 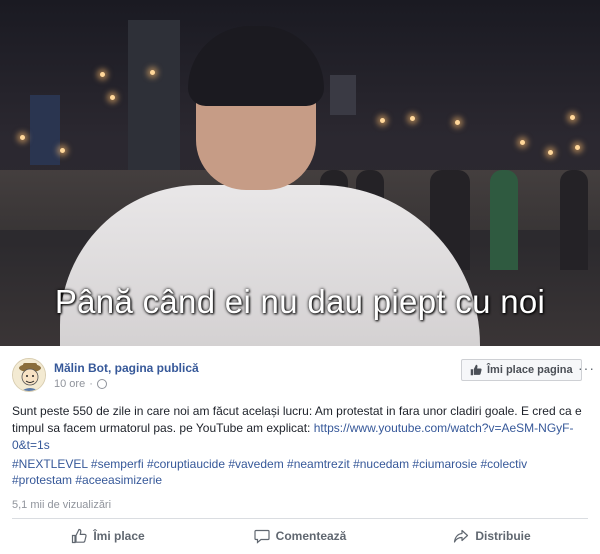 I want to click on video-caption: Până când ei nu dau piept cu noi, so click(x=300, y=301).